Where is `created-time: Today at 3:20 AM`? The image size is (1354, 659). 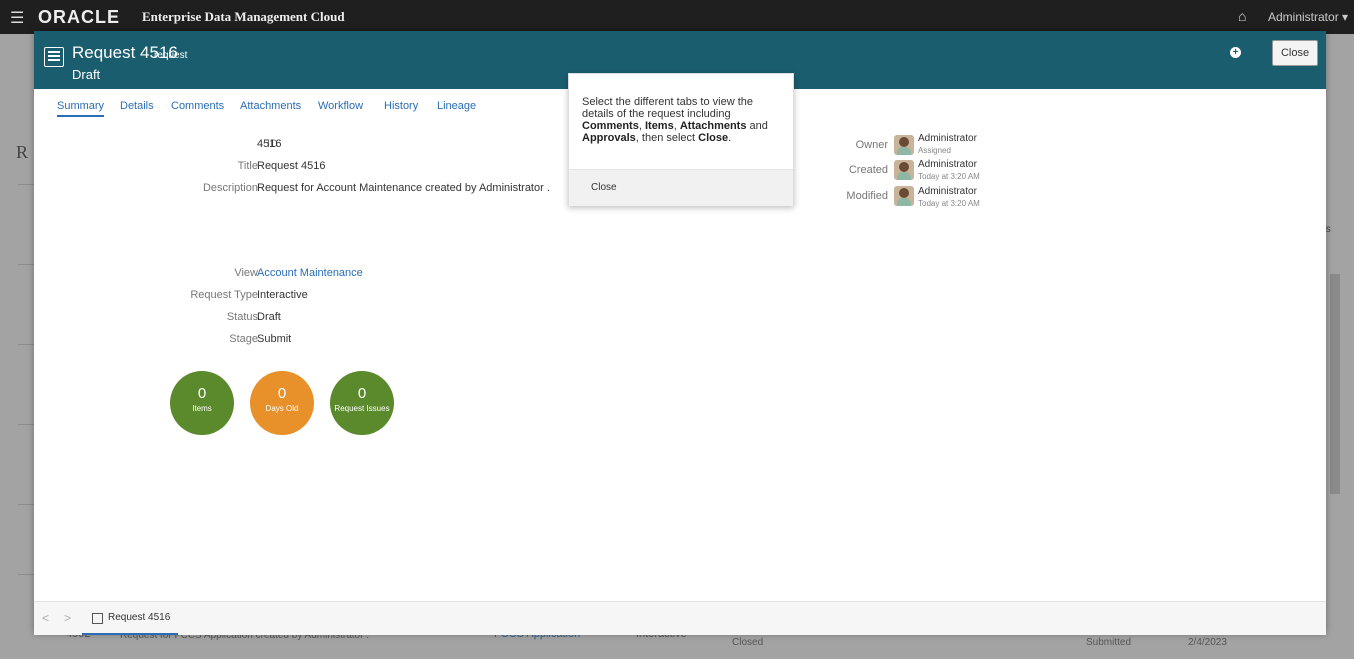
created-time: Today at 3:20 AM is located at coordinates (949, 176).